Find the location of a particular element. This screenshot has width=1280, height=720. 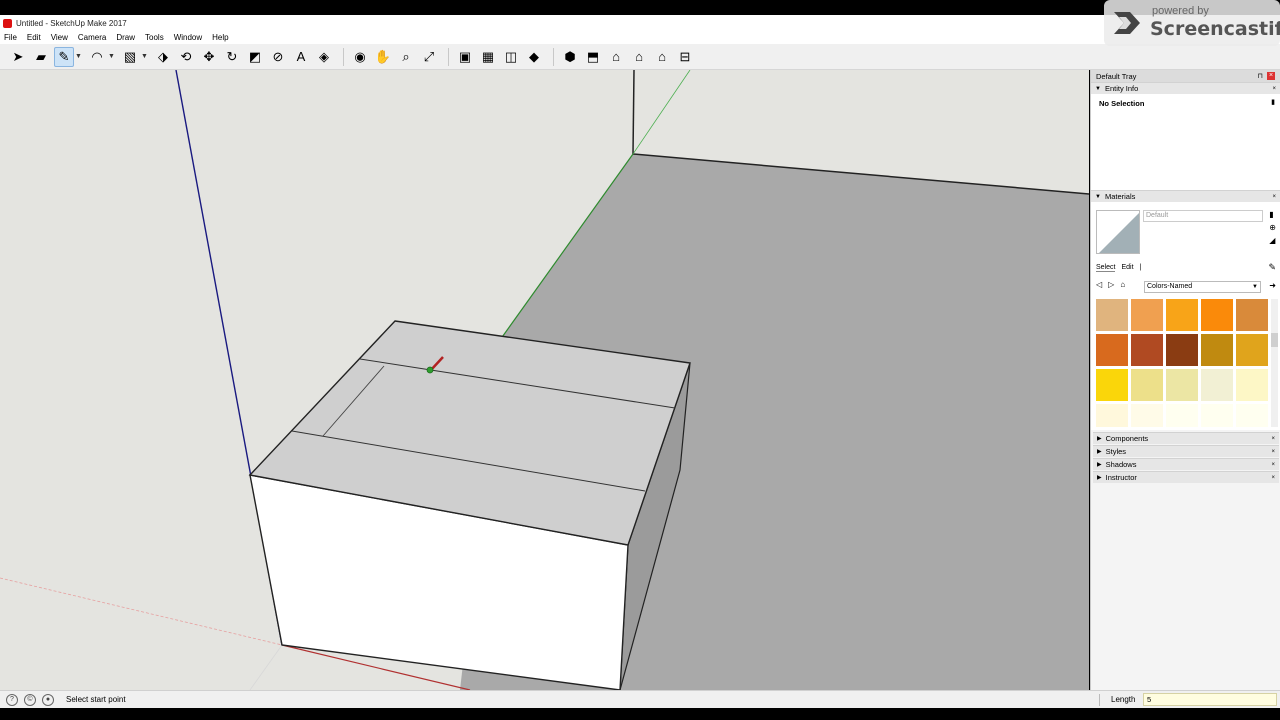

materials-header: ▼ Materials × is located at coordinates (1185, 196).